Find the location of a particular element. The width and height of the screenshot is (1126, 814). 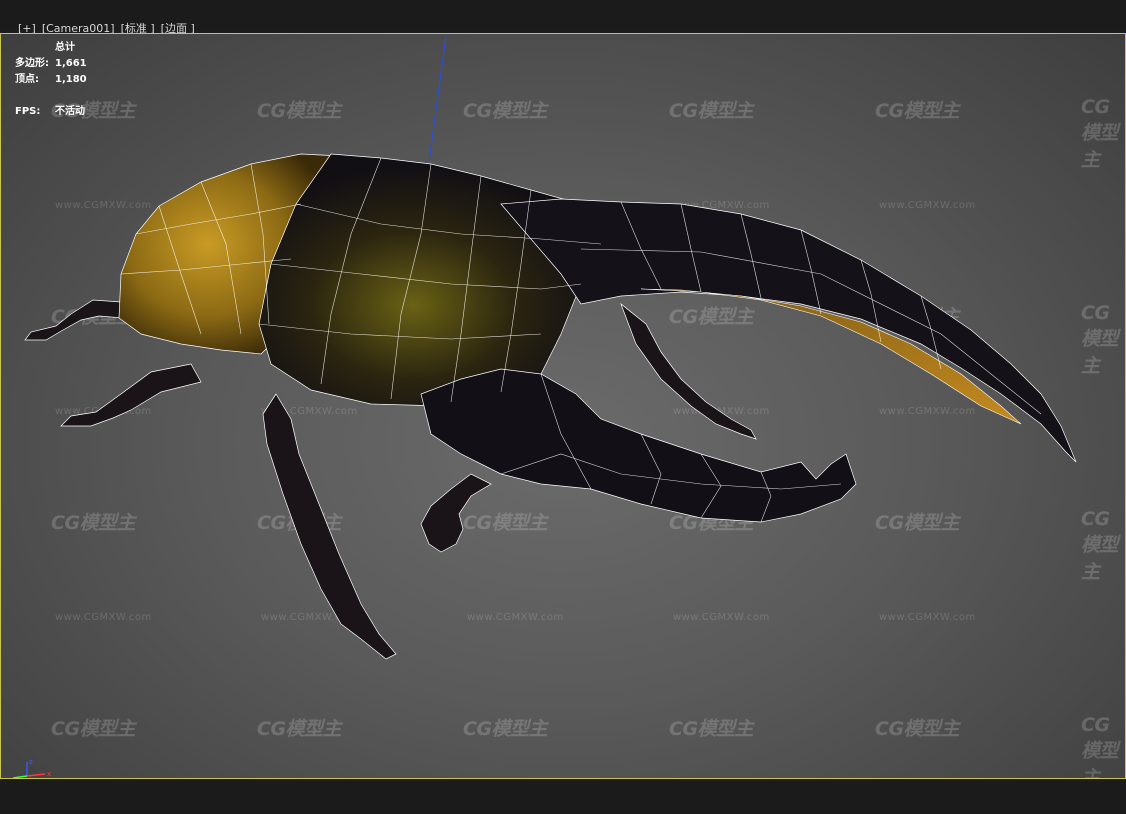

vertices-value: 1,180 is located at coordinates (71, 79).